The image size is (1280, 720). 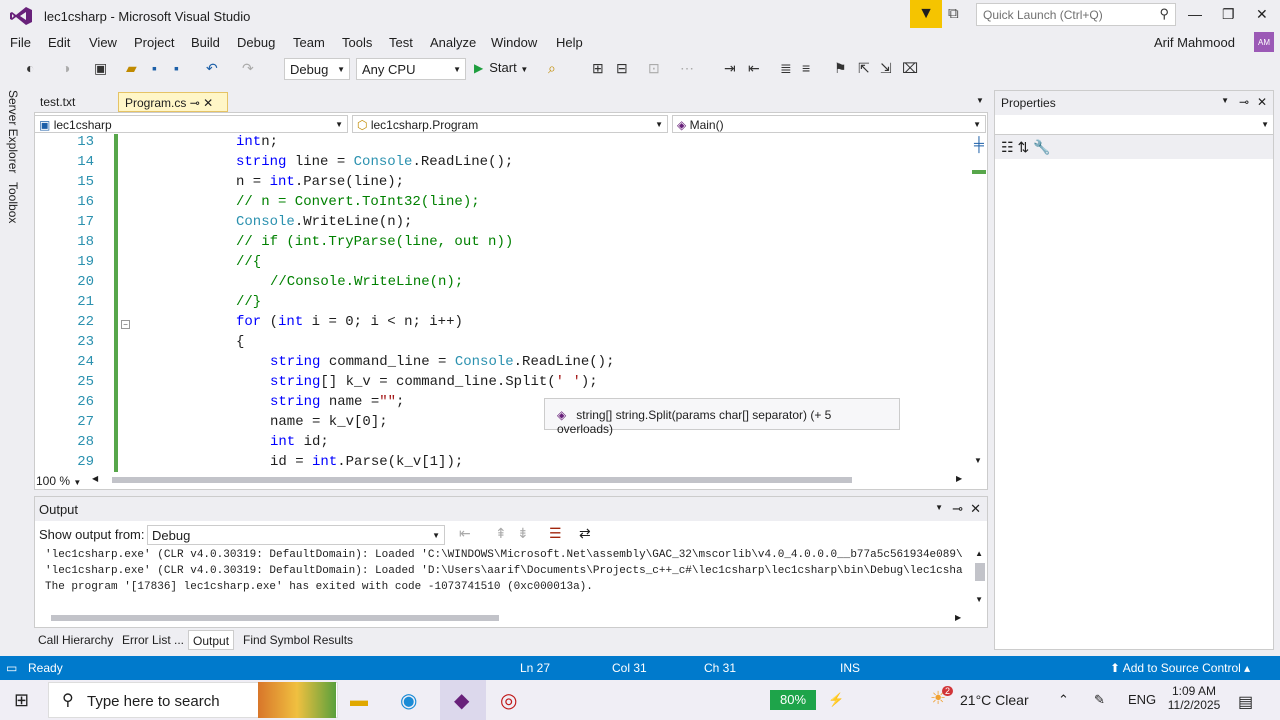 What do you see at coordinates (212, 68) in the screenshot?
I see `undo-icon: ↶` at bounding box center [212, 68].